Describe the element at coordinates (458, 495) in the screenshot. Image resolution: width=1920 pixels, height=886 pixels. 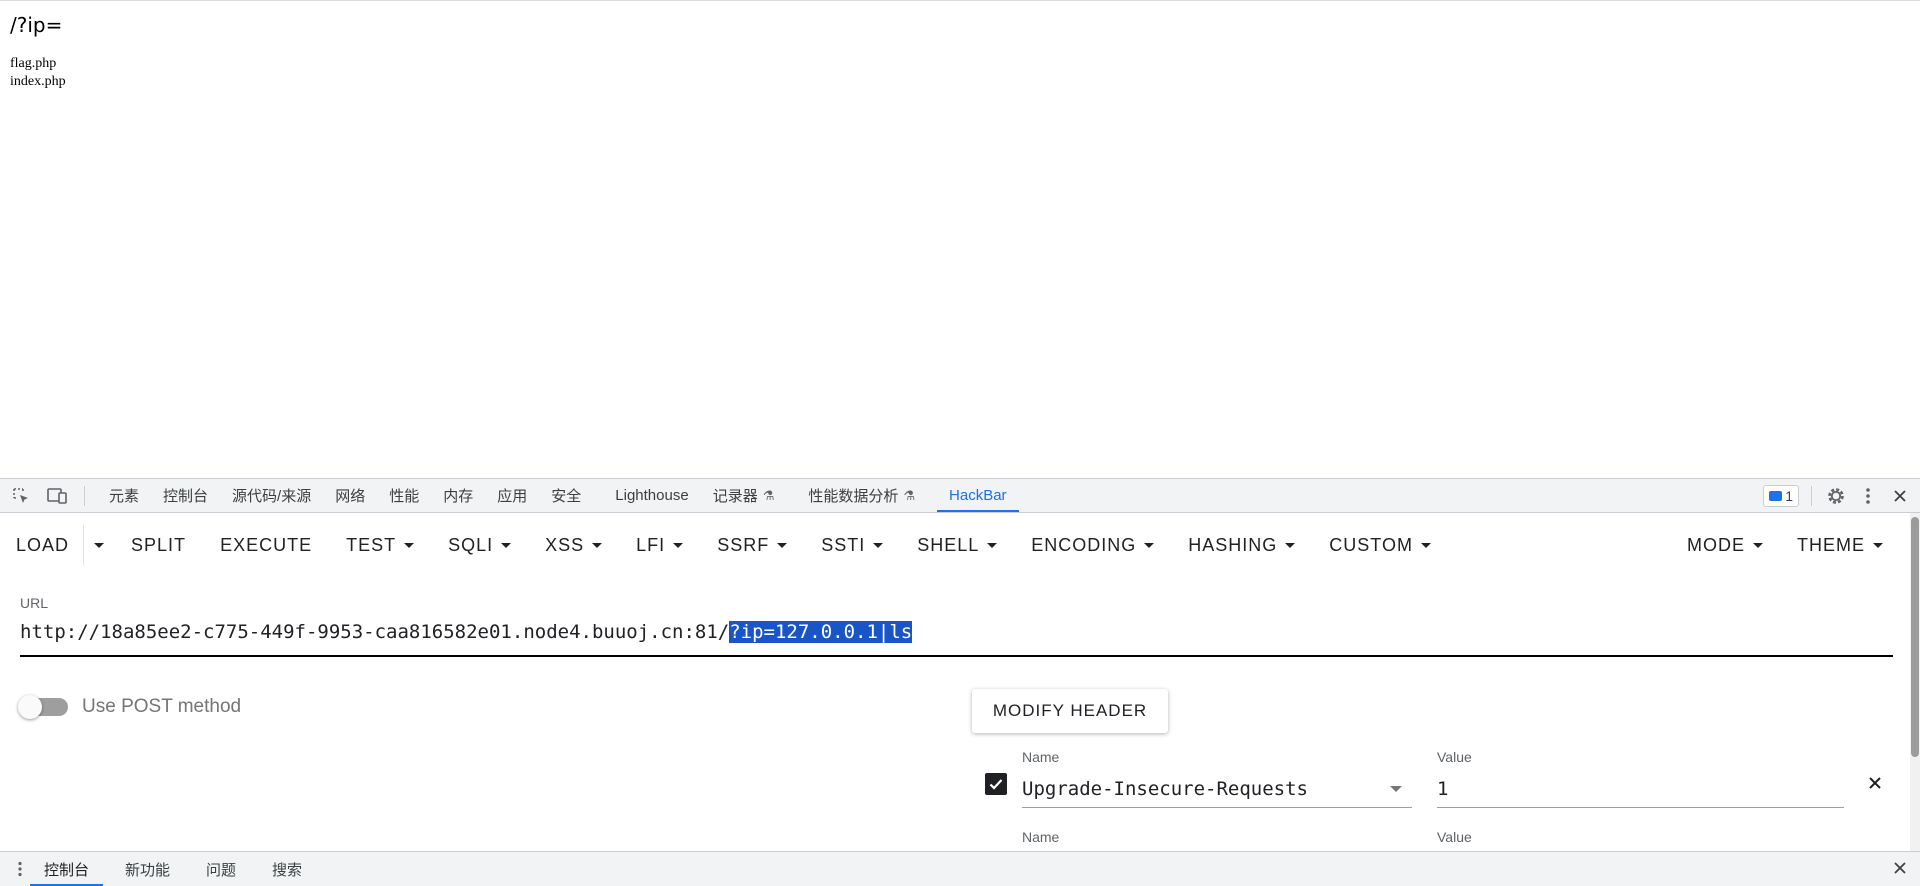
I see `tab-memory: 内存` at that location.